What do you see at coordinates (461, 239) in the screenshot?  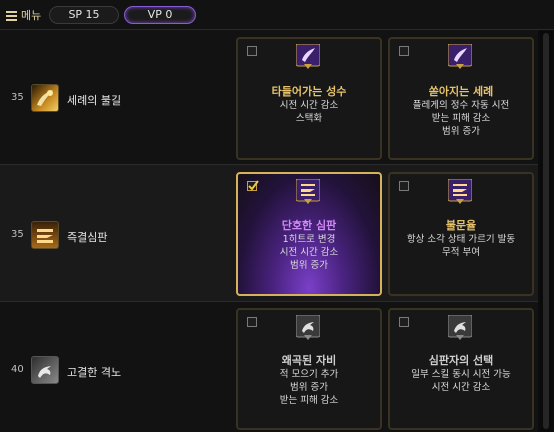 I see `option-desc-line: 항상 소각 상태 가르기 발동` at bounding box center [461, 239].